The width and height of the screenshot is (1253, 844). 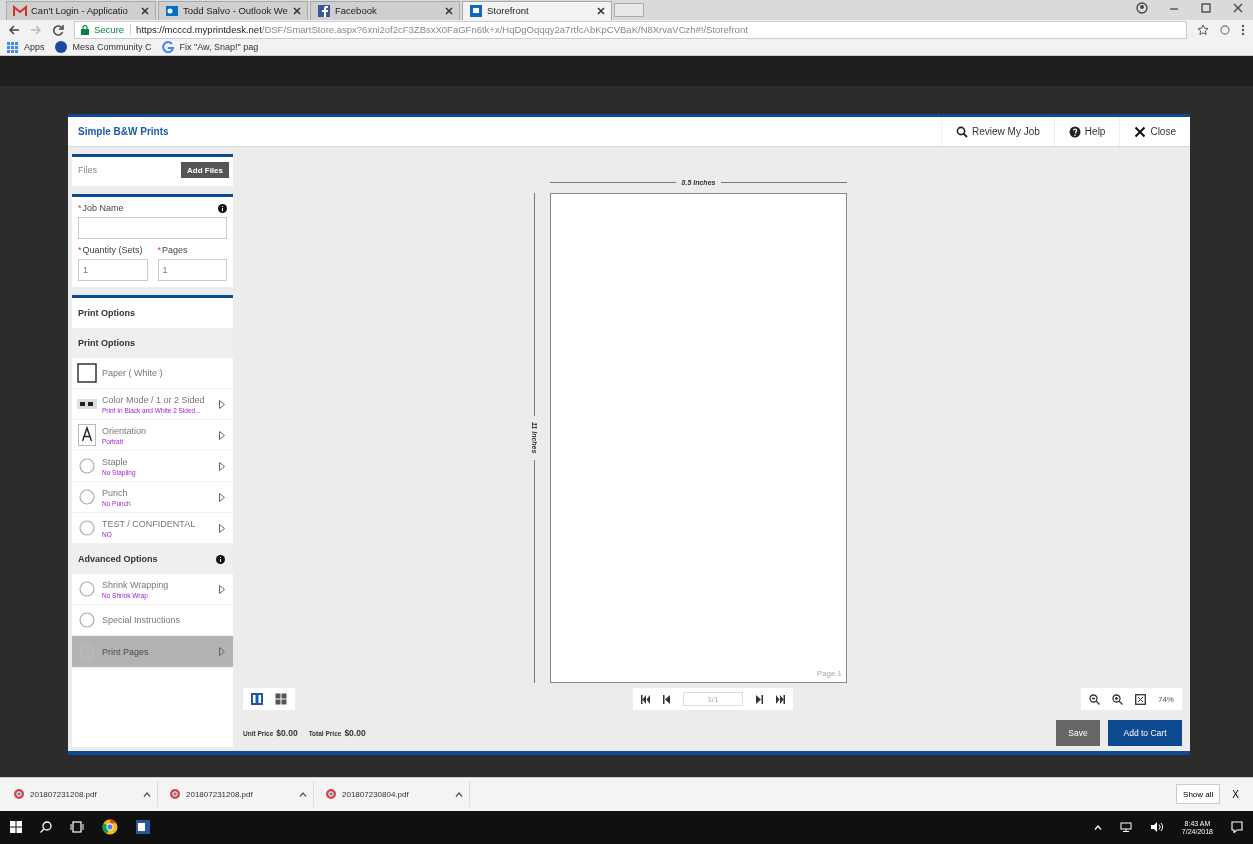 What do you see at coordinates (154, 399) in the screenshot?
I see `option-label: Color Mode / 1 or 2 Sided` at bounding box center [154, 399].